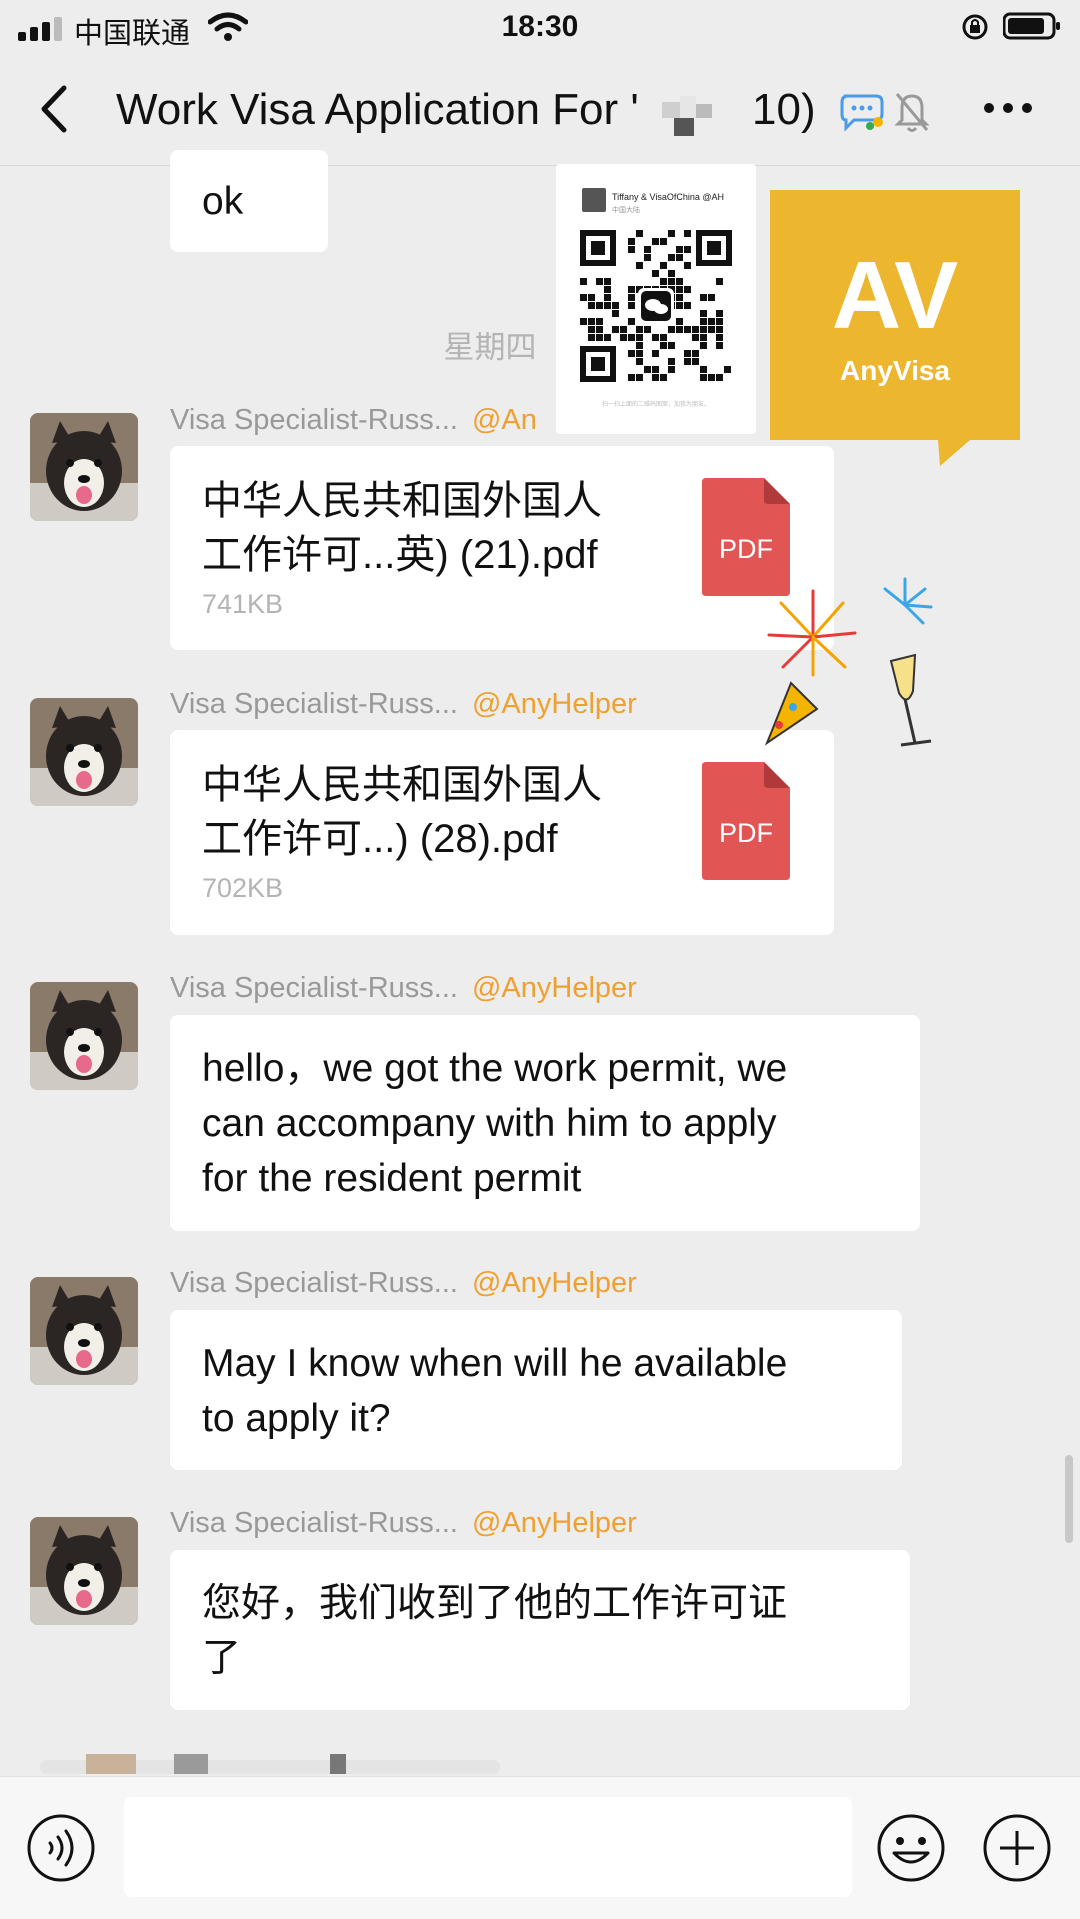 This screenshot has height=1919, width=1080. What do you see at coordinates (1031, 26) in the screenshot?
I see `battery-icon` at bounding box center [1031, 26].